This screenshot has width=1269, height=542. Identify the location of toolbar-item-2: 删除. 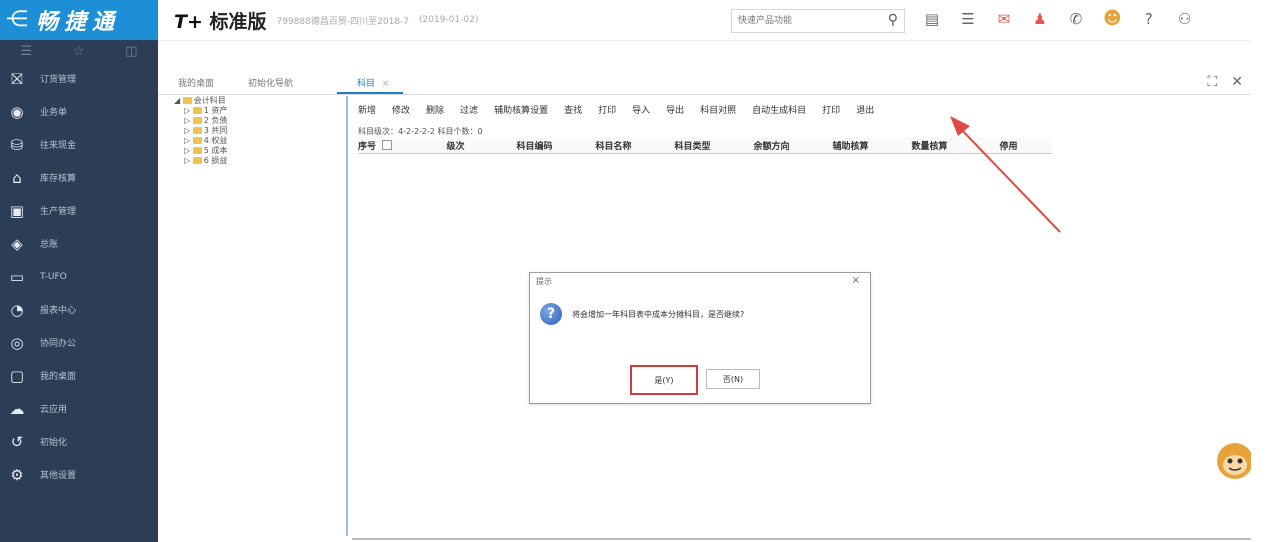
(435, 109).